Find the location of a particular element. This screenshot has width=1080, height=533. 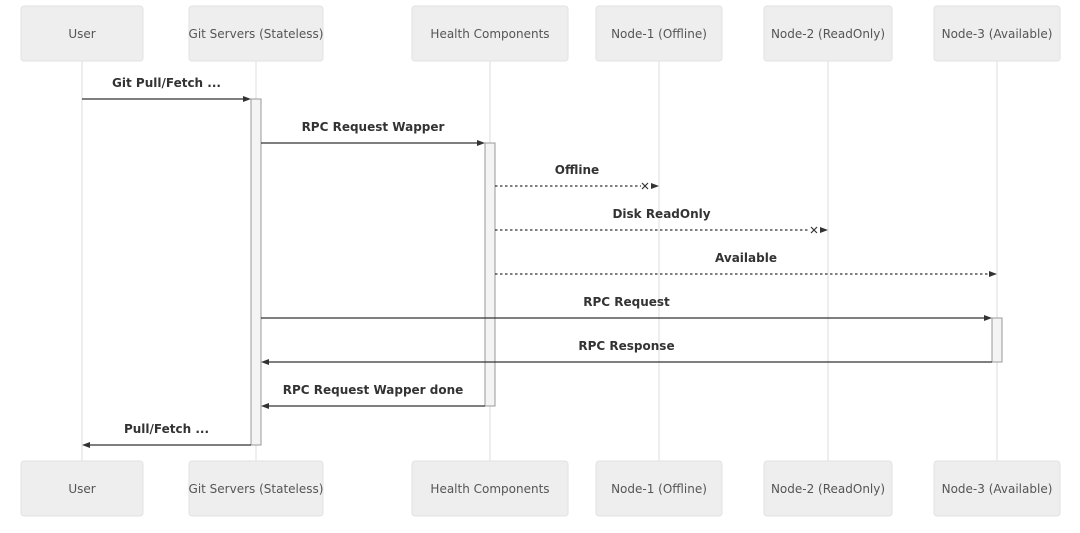

message-label: Available is located at coordinates (746, 258).